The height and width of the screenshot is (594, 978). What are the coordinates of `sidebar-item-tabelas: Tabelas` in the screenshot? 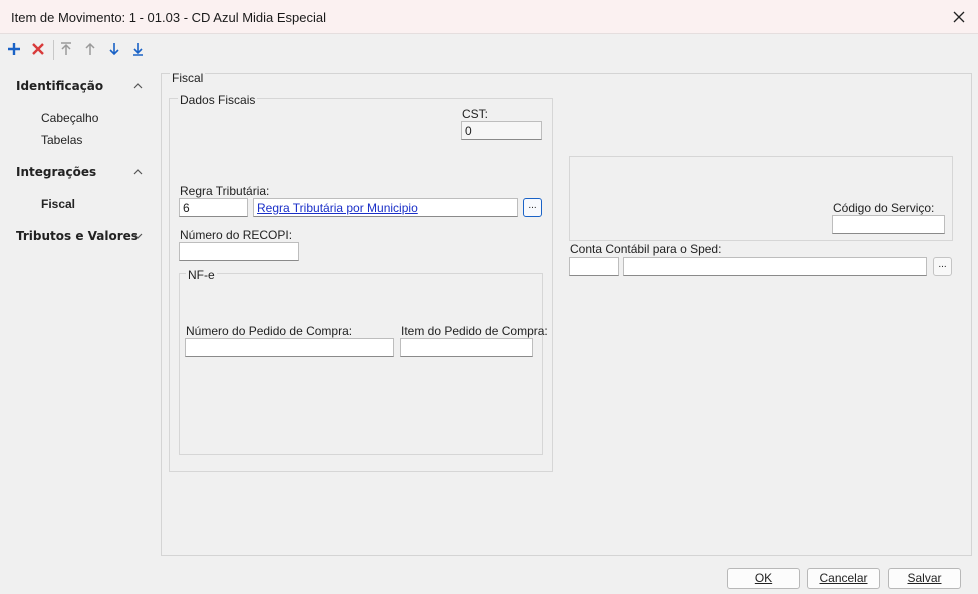 It's located at (61, 140).